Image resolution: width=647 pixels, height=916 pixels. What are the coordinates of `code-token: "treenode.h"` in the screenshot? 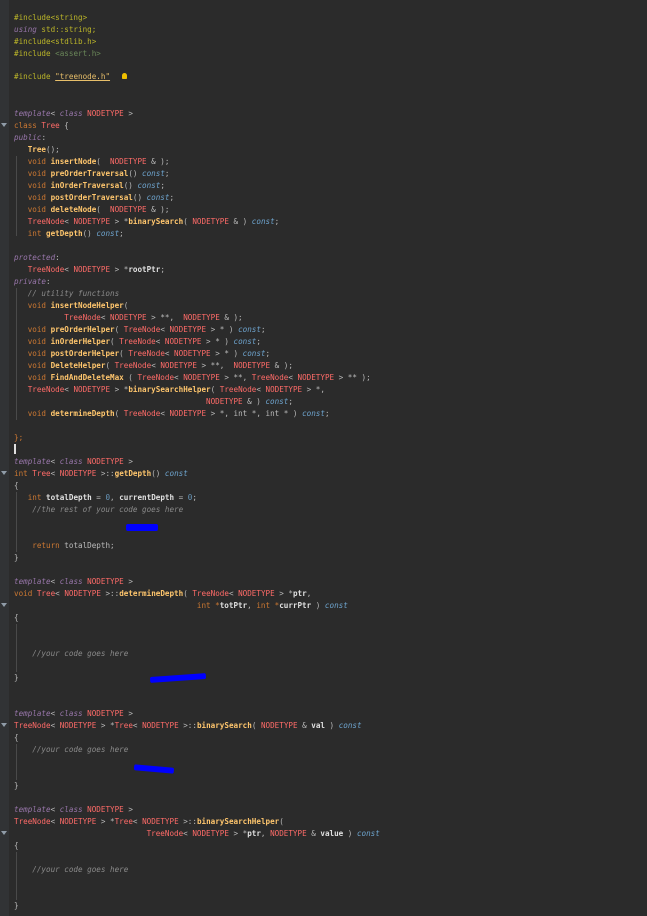 It's located at (83, 76).